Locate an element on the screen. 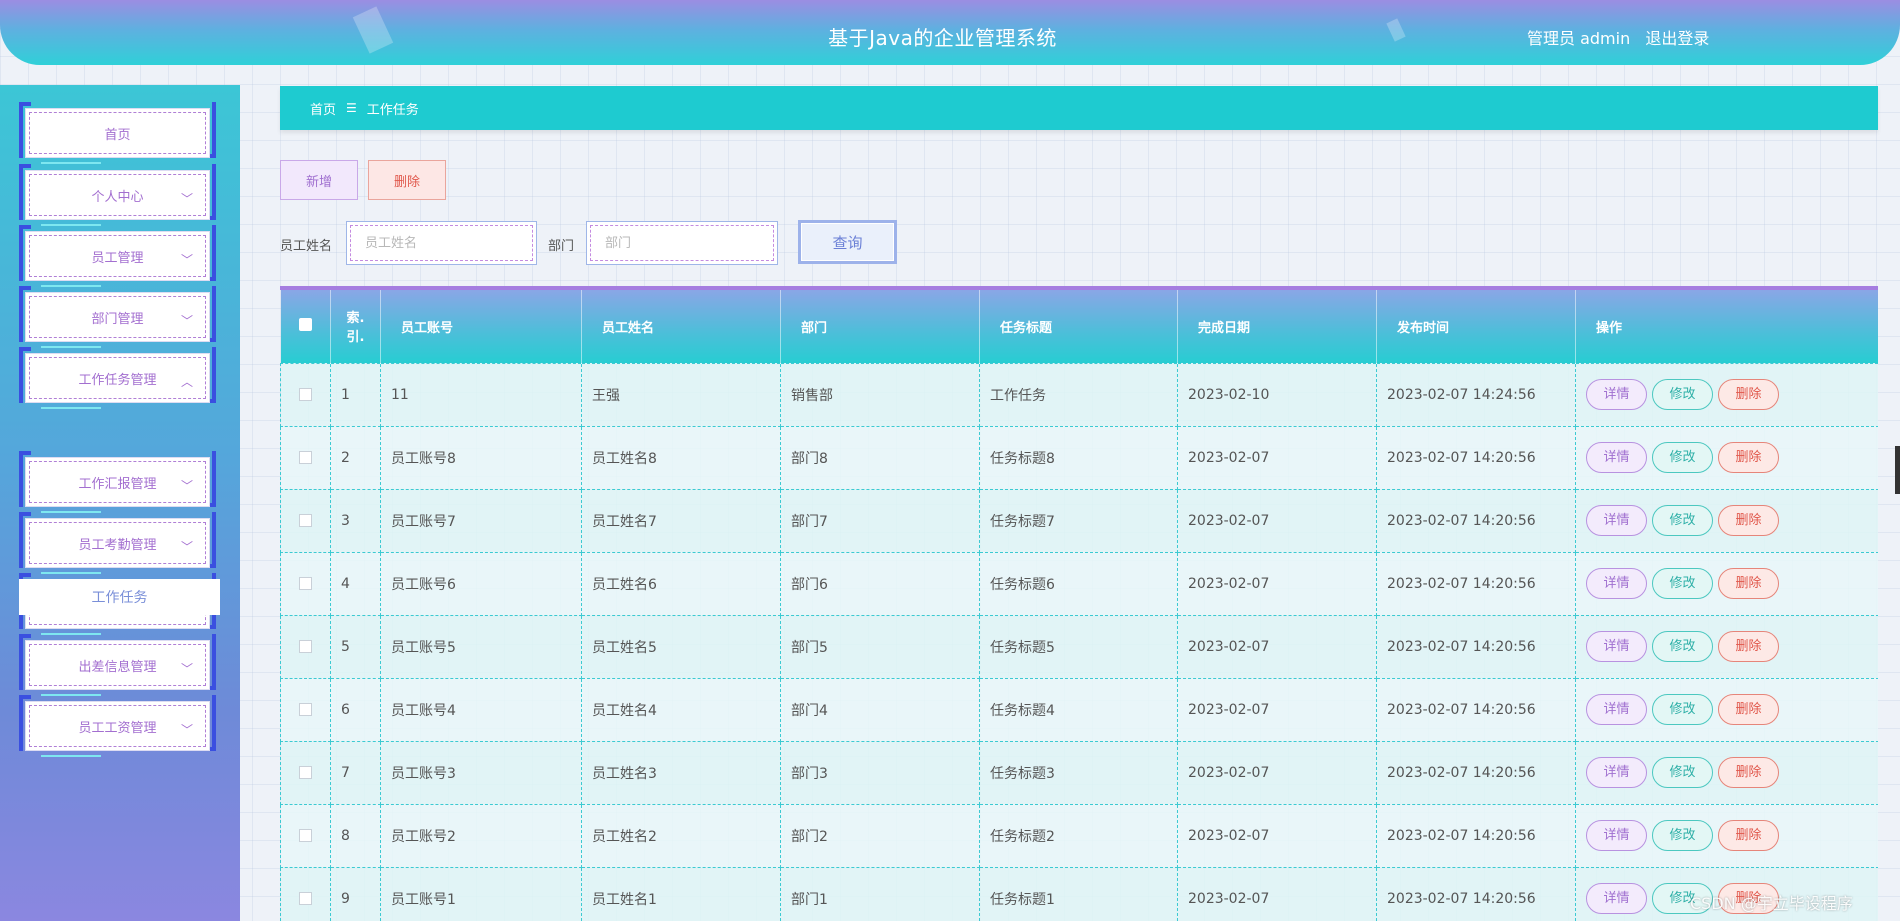  breadcrumb-current: 工作任务 is located at coordinates (392, 110).